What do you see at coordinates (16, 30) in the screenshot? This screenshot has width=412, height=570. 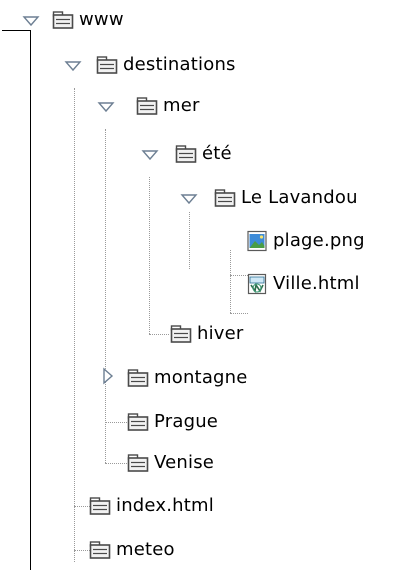 I see `tree-root-line` at bounding box center [16, 30].